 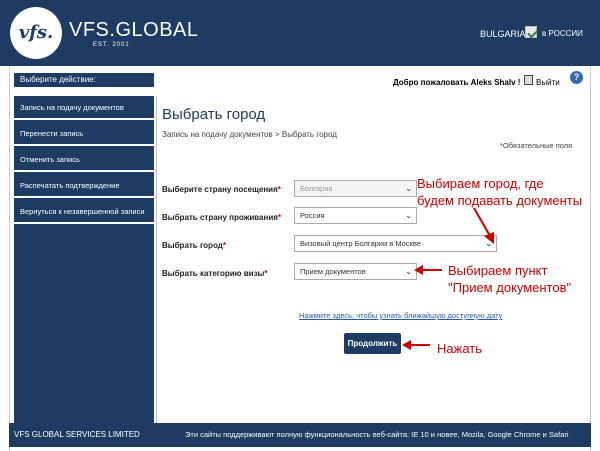 What do you see at coordinates (355, 215) in the screenshot?
I see `residence-country-select: Россия ⌄` at bounding box center [355, 215].